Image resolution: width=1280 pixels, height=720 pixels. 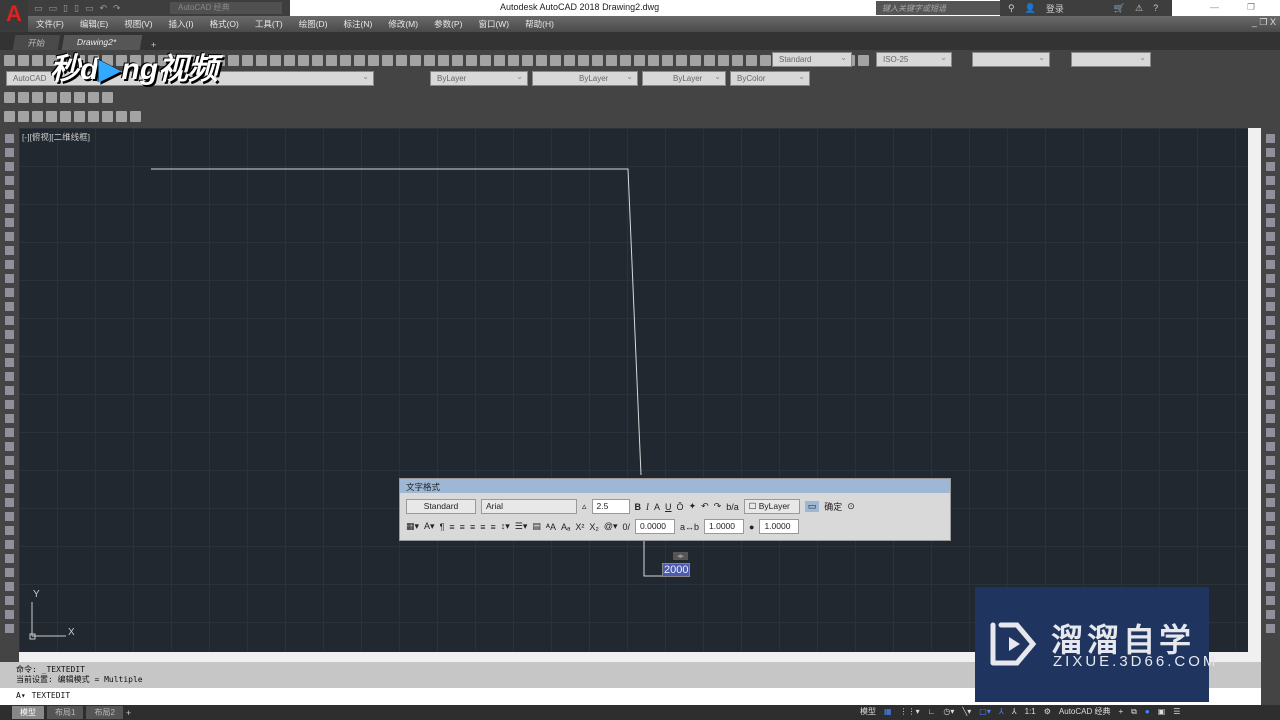 I want to click on mtext-content: 2000, so click(x=676, y=570).